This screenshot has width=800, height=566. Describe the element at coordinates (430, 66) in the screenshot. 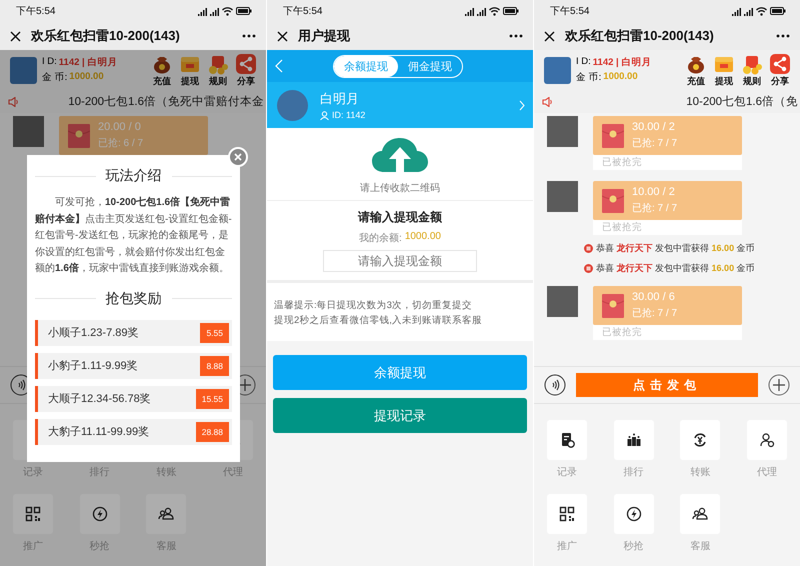

I see `tab: 佣金提现` at that location.